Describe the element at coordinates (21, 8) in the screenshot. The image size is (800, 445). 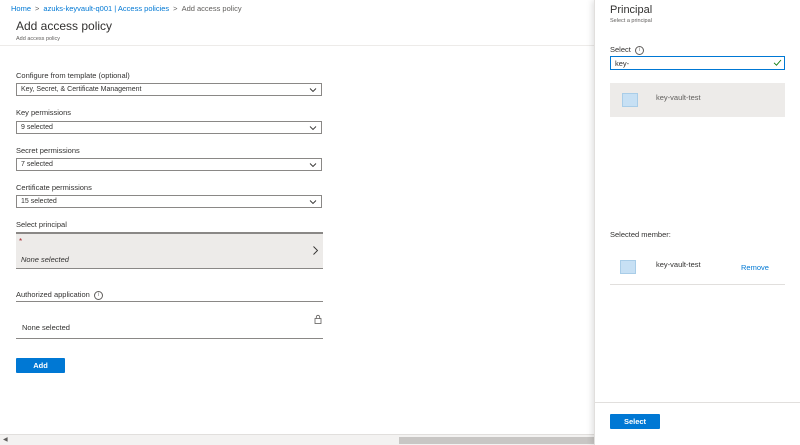
I see `breadcrumb-home: Home` at that location.